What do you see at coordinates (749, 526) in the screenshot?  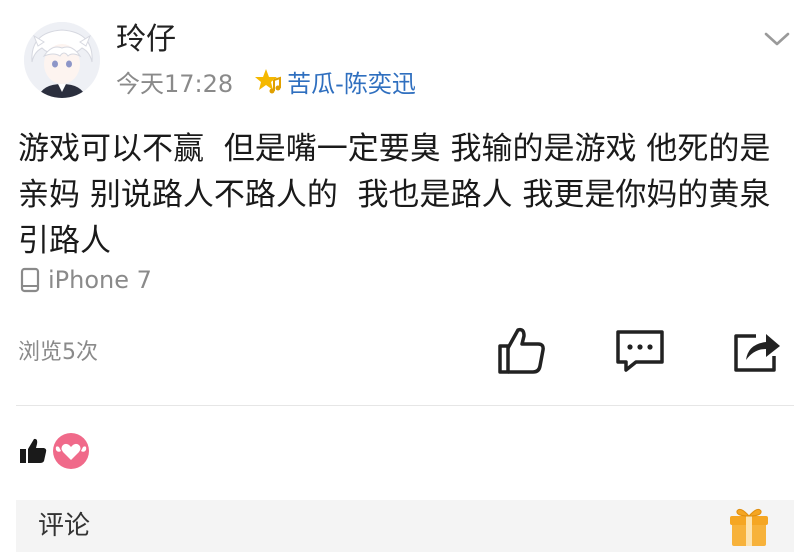 I see `gift-icon` at bounding box center [749, 526].